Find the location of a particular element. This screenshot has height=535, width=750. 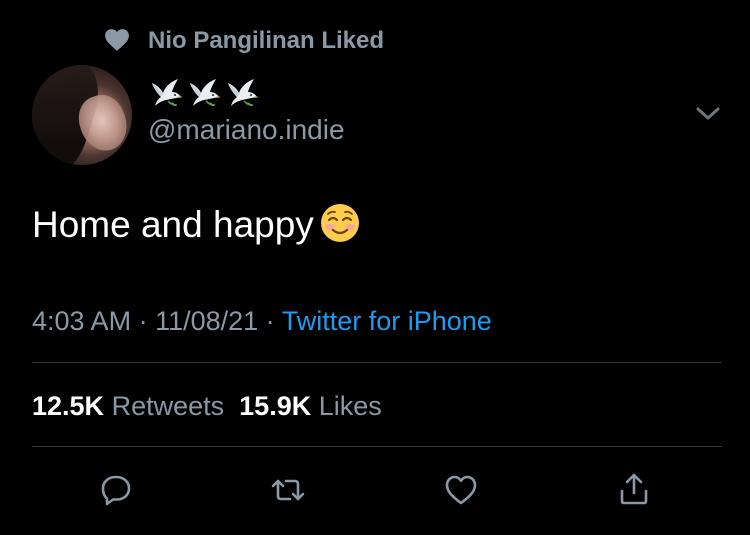

retweets-label: Retweets is located at coordinates (168, 406).